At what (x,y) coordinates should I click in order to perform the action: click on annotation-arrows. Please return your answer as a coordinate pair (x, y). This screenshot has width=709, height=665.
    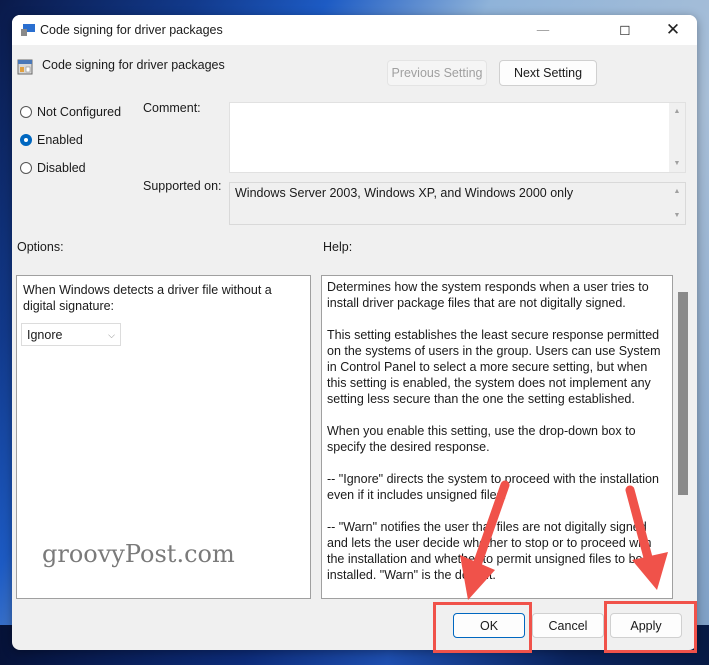
    Looking at the image, I should click on (564, 540).